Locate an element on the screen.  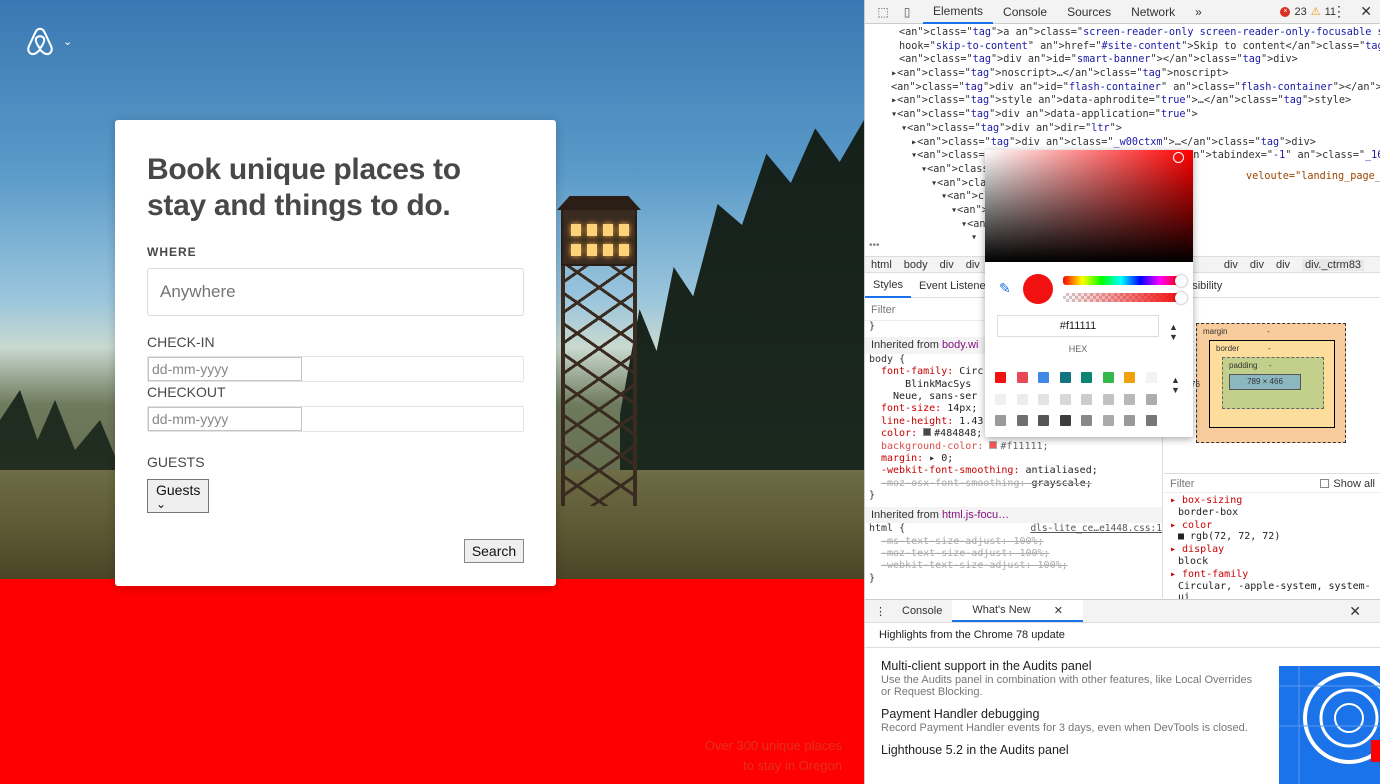
tab-elements: Elements is located at coordinates (958, 12).